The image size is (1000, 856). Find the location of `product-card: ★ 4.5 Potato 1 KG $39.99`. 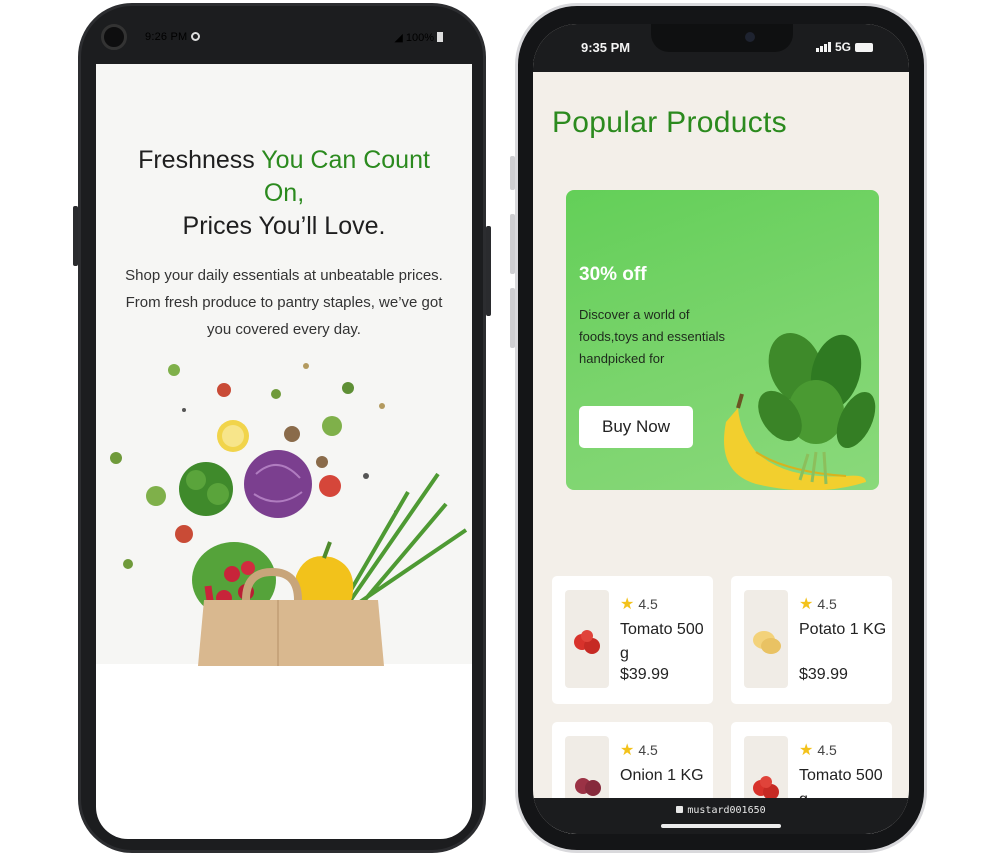

product-card: ★ 4.5 Potato 1 KG $39.99 is located at coordinates (811, 640).